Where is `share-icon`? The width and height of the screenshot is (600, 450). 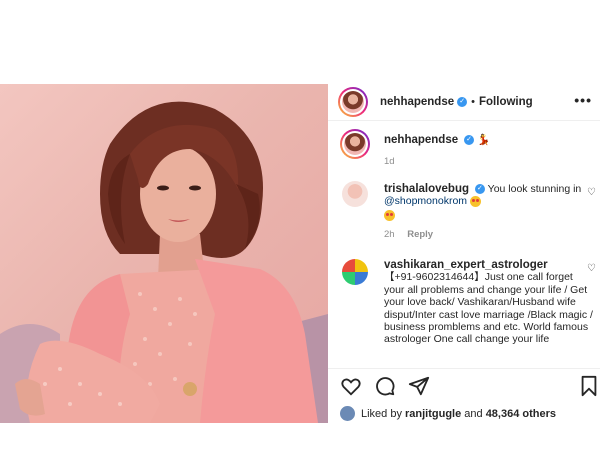
share-icon is located at coordinates (419, 386).